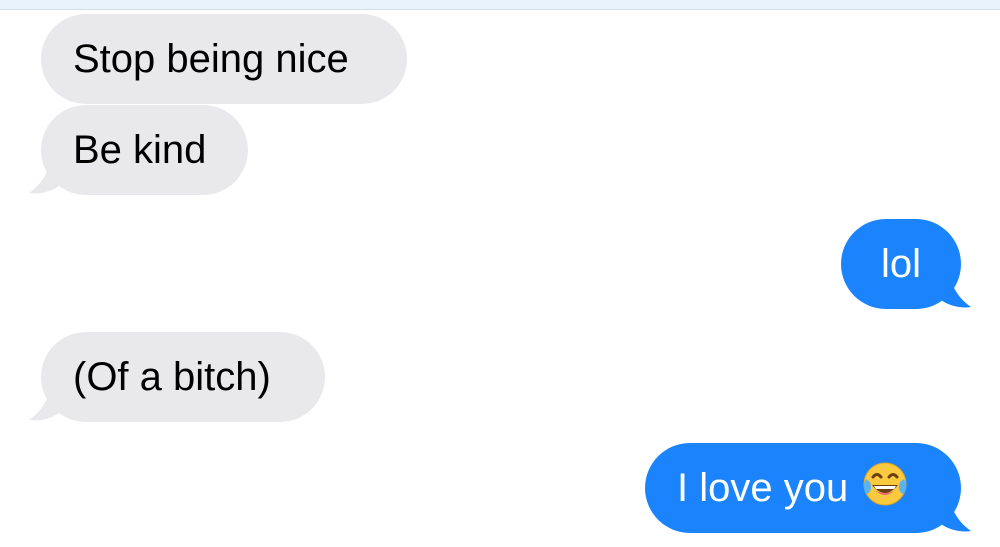 Image resolution: width=1000 pixels, height=547 pixels. I want to click on message-text: (Of a bitch), so click(172, 377).